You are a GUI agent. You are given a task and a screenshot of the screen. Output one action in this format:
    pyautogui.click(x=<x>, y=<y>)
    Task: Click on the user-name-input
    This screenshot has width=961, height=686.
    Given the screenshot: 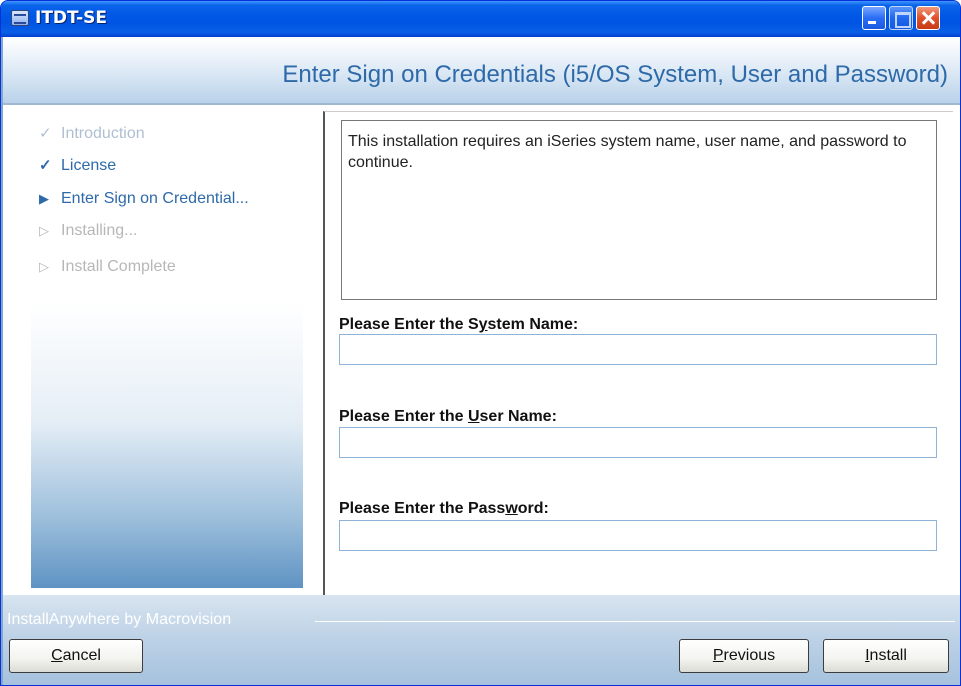 What is the action you would take?
    pyautogui.click(x=638, y=442)
    